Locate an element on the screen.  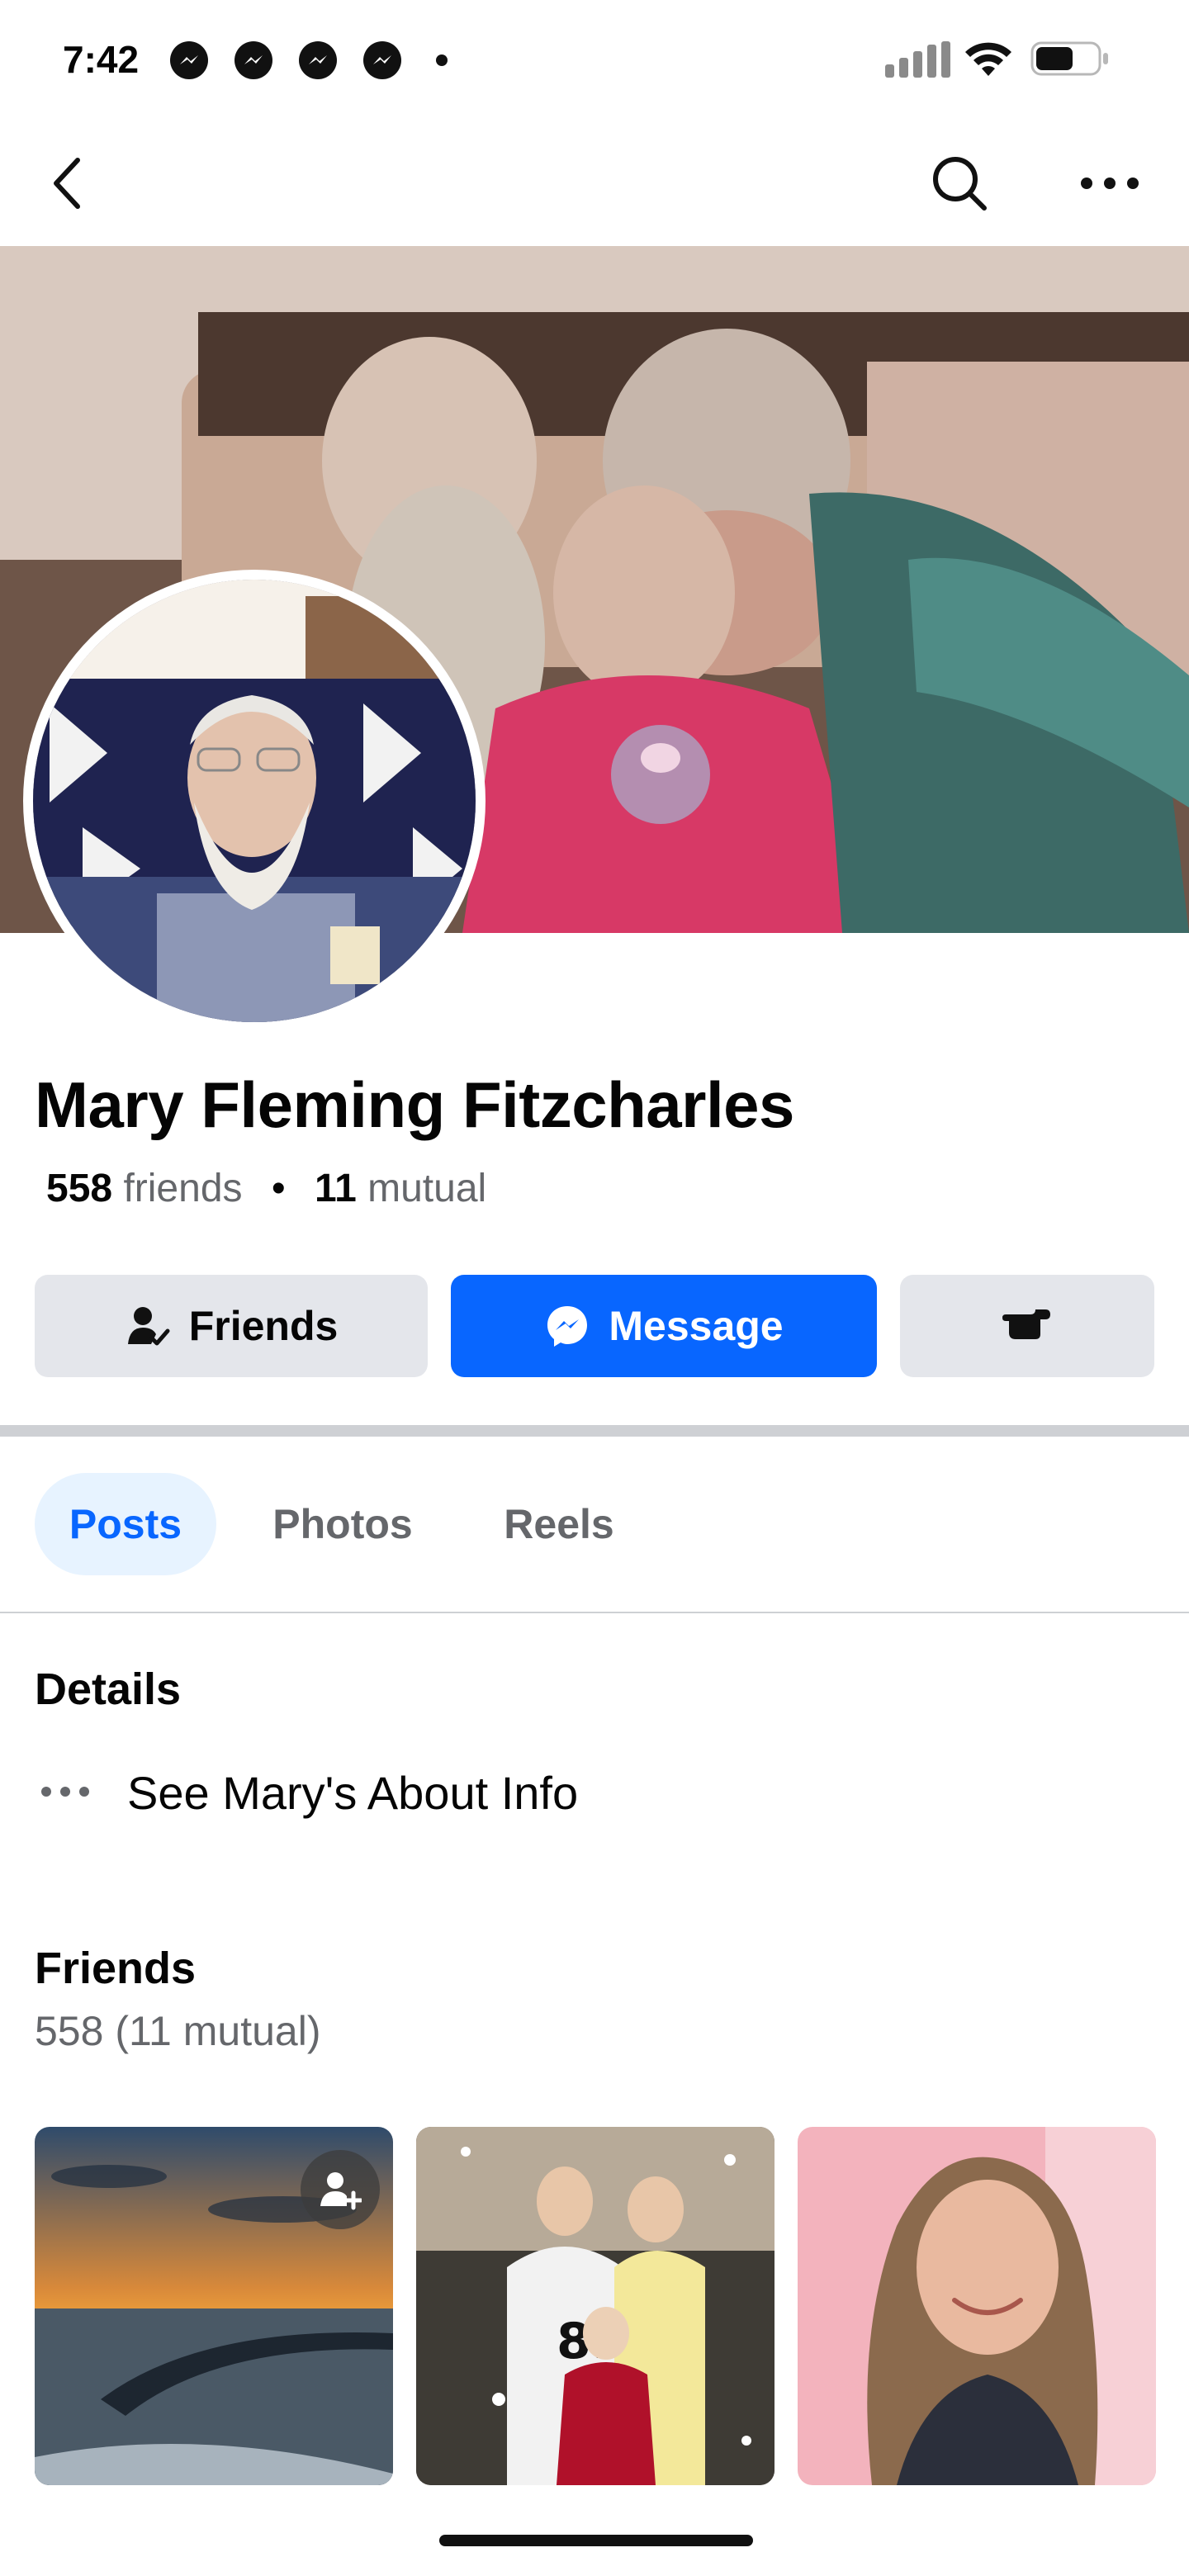
status-time: 7:42 is located at coordinates (101, 59).